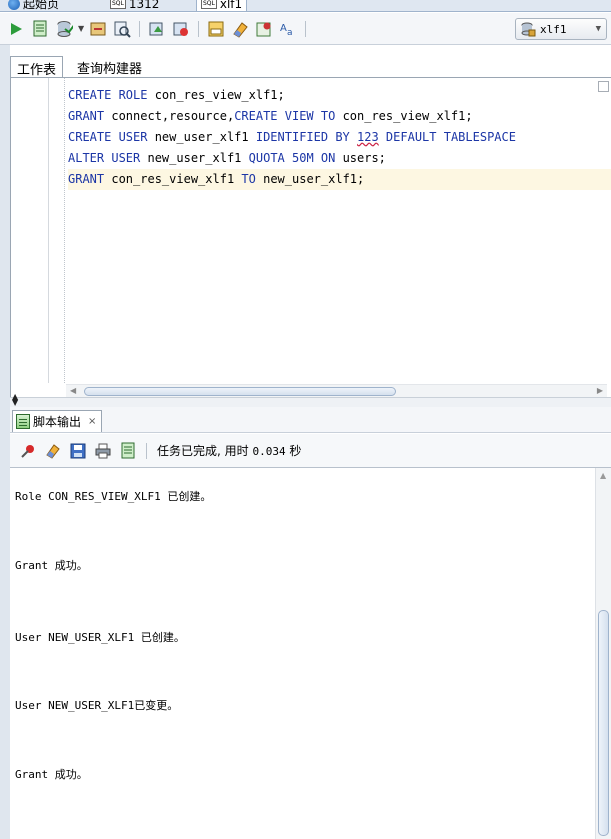  I want to click on tab-1312-label: 1312, so click(144, 5).